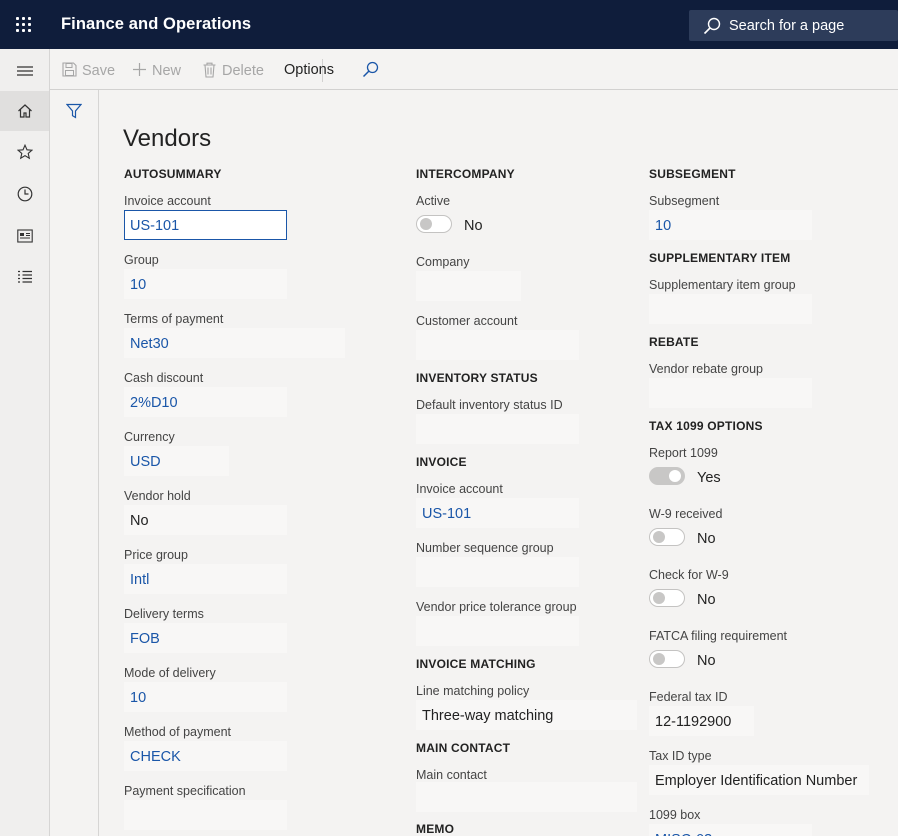 The height and width of the screenshot is (836, 898). I want to click on rebate-heading: REBATE, so click(674, 342).